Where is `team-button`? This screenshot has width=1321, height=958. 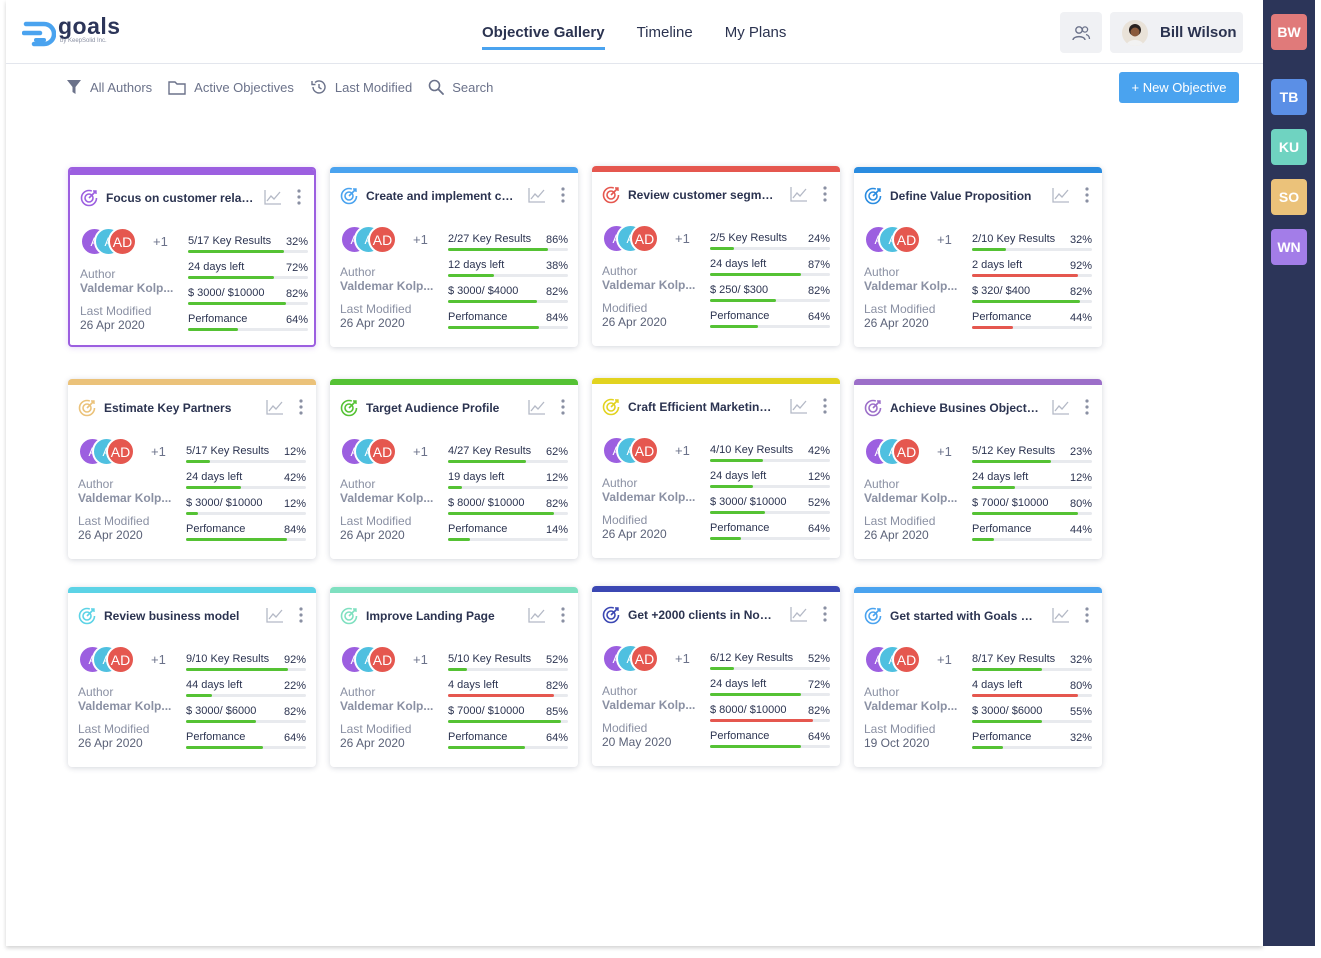
team-button is located at coordinates (1081, 32).